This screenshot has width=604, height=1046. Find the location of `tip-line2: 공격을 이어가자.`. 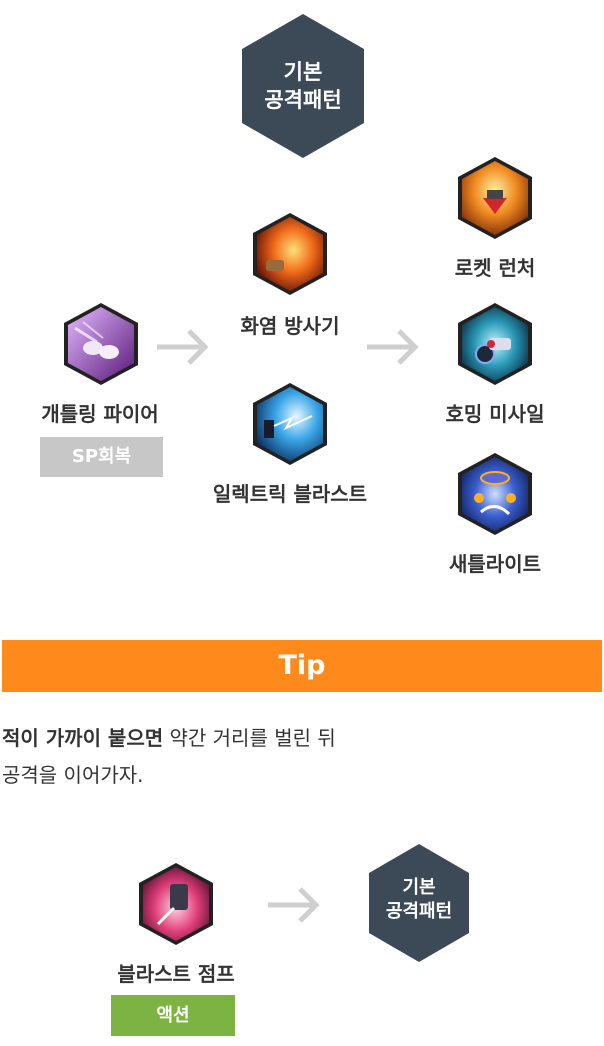

tip-line2: 공격을 이어가자. is located at coordinates (73, 775).